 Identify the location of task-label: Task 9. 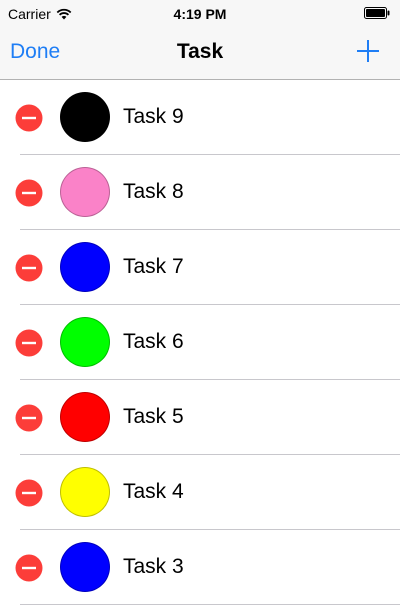
(153, 116).